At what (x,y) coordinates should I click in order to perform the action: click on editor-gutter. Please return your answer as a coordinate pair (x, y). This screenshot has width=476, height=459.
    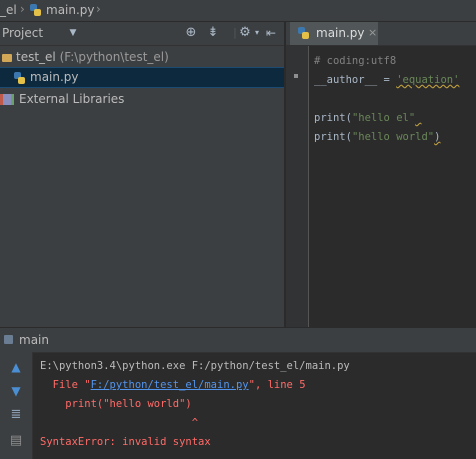
    Looking at the image, I should click on (297, 186).